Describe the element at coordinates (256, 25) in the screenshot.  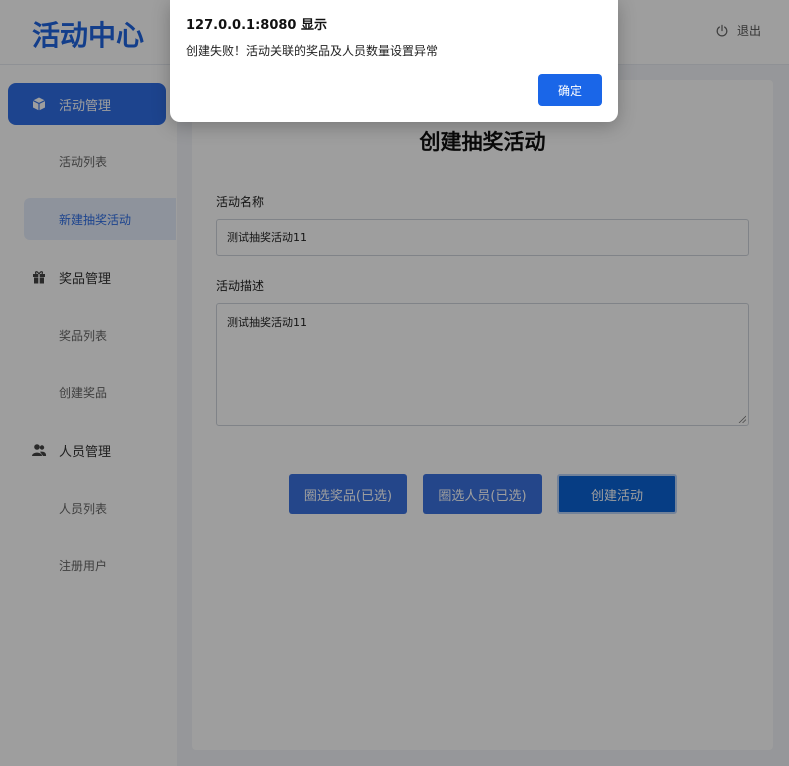
I see `dialog-title: 127.0.0.1:8080 显示` at that location.